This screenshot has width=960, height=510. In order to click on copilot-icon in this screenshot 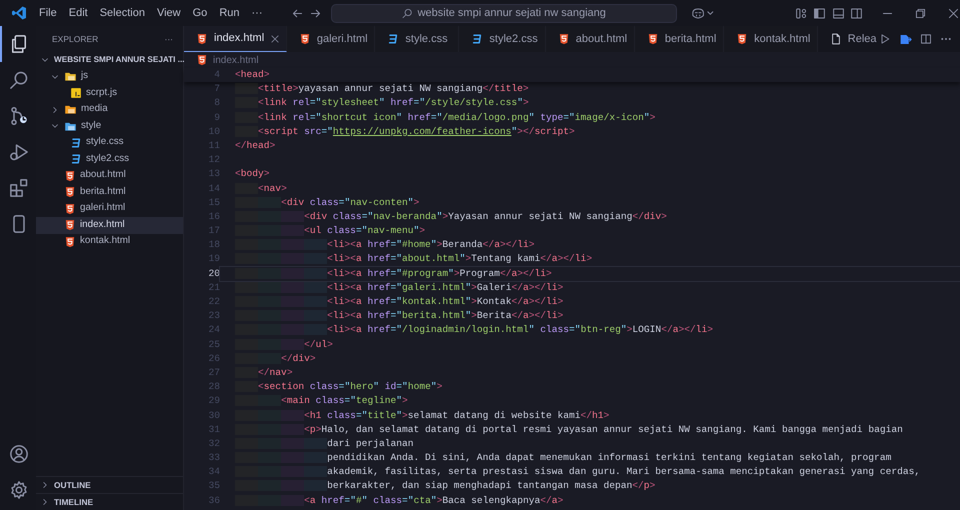, I will do `click(702, 13)`.